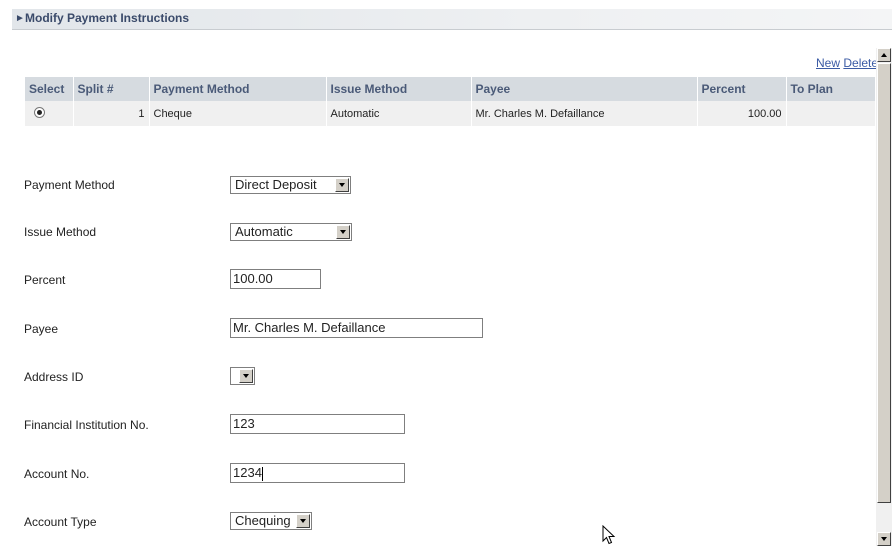 Image resolution: width=892 pixels, height=546 pixels. Describe the element at coordinates (584, 113) in the screenshot. I see `payee-cell: Mr. Charles M. Defaillance` at that location.